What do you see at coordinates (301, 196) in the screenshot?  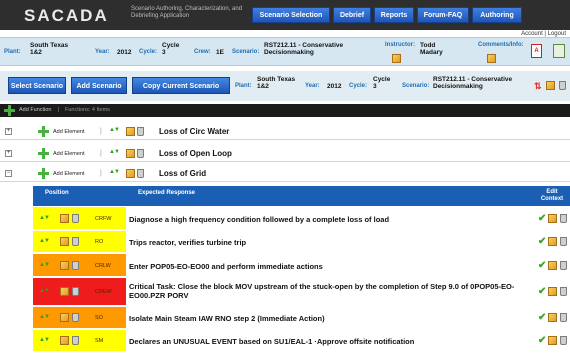 I see `response-table-header: Position Expected Response Edit Context` at bounding box center [301, 196].